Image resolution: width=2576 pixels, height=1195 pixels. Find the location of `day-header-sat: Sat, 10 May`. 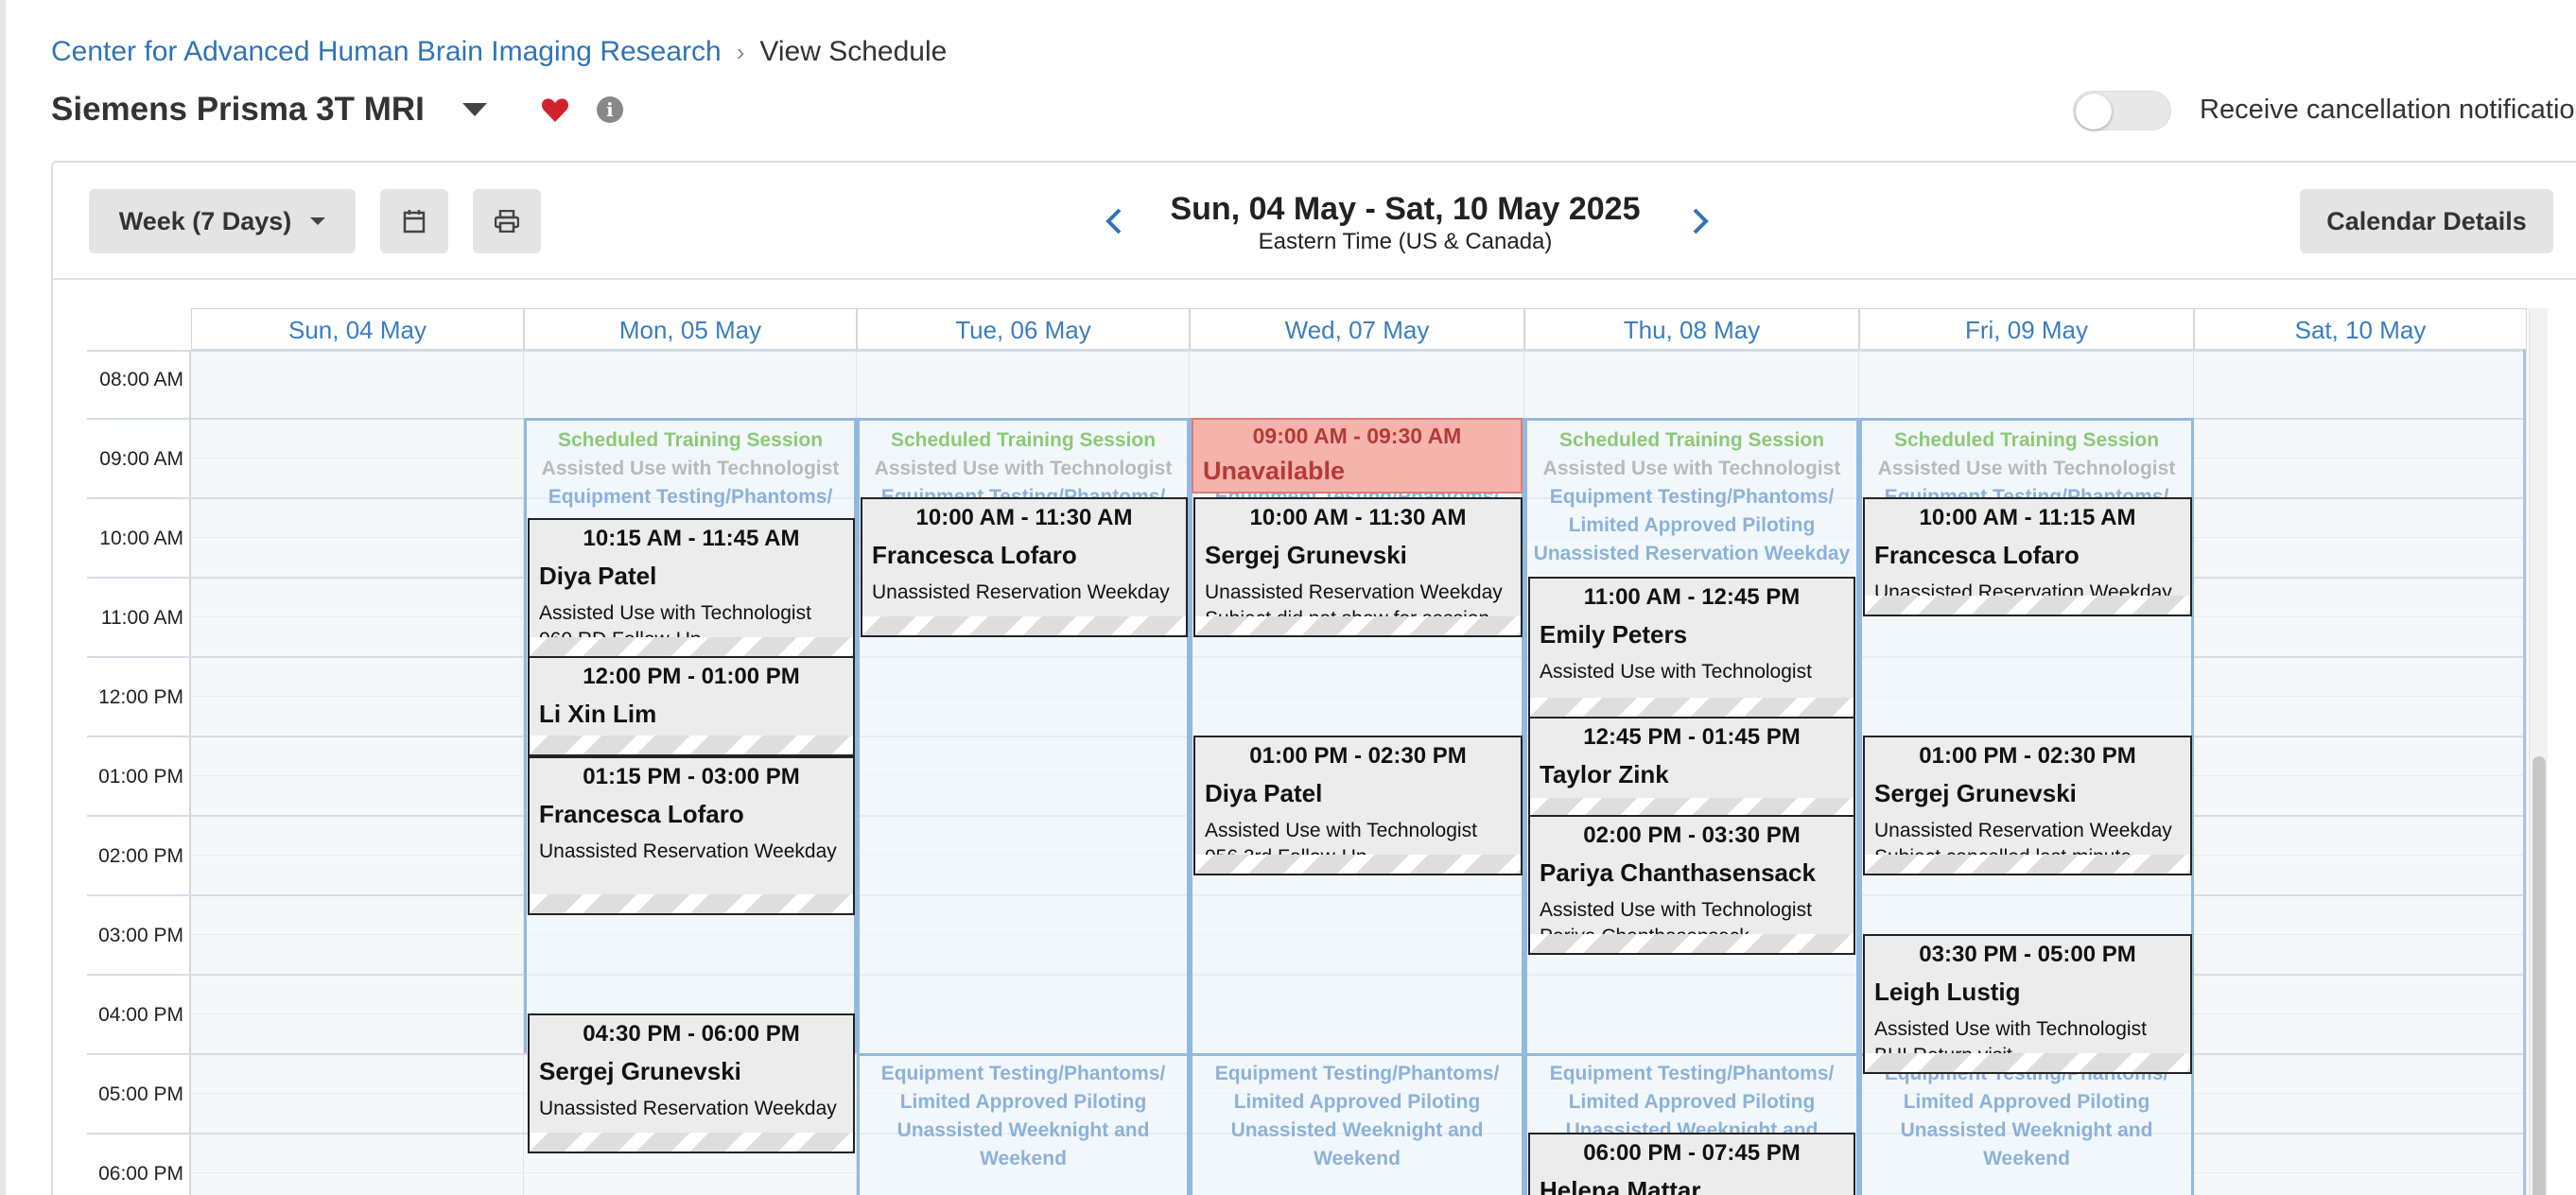

day-header-sat: Sat, 10 May is located at coordinates (2360, 329).